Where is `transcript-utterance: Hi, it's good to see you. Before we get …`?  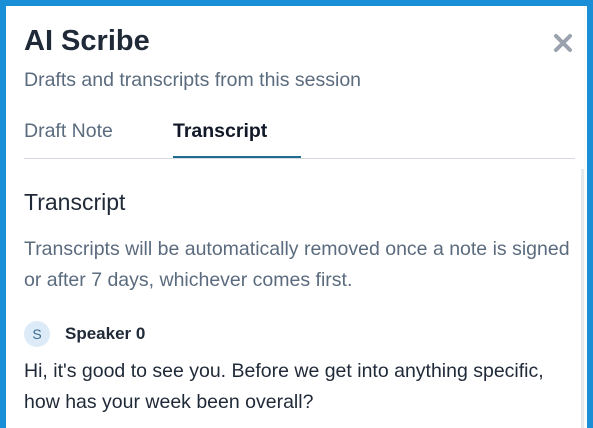 transcript-utterance: Hi, it's good to see you. Before we get … is located at coordinates (284, 386).